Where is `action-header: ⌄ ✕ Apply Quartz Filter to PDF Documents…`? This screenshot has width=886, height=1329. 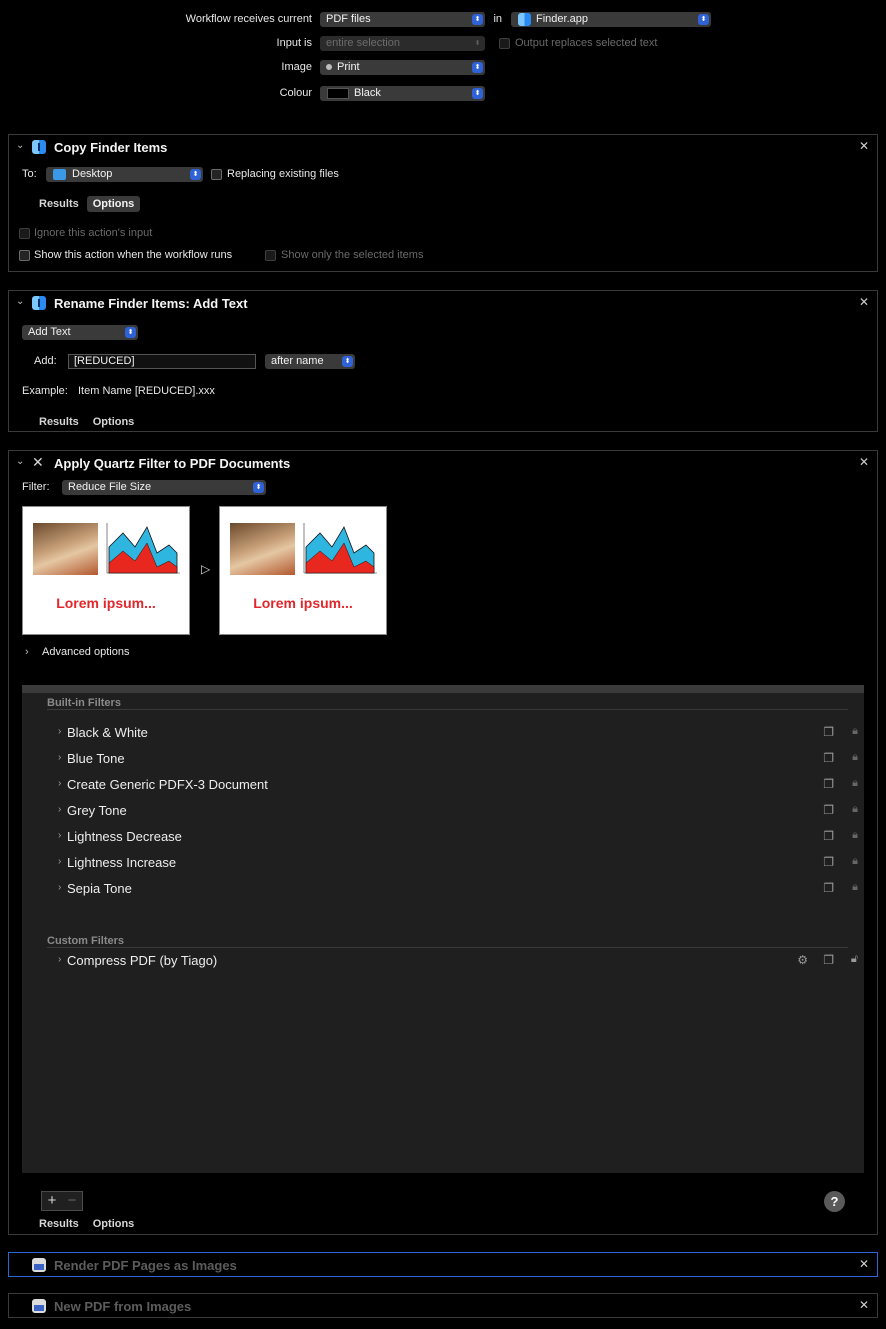
action-header: ⌄ ✕ Apply Quartz Filter to PDF Documents… is located at coordinates (443, 463).